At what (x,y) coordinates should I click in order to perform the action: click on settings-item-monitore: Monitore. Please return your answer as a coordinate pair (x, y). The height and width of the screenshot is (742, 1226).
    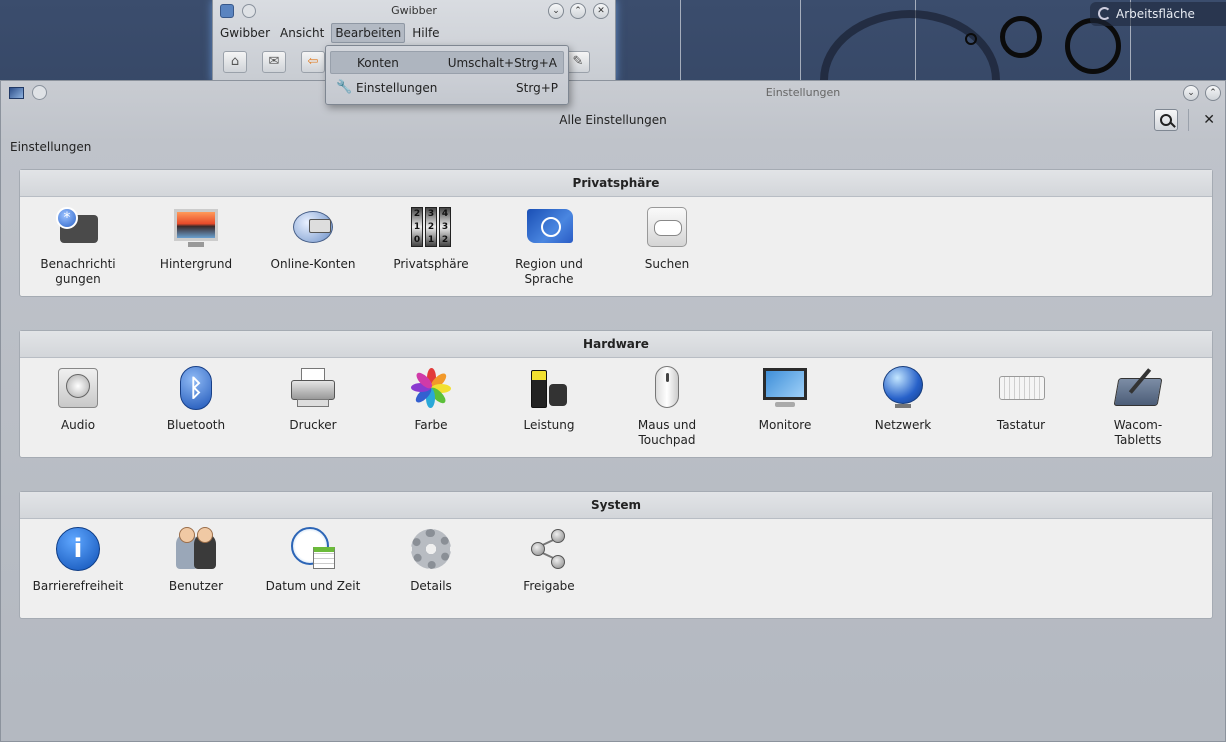
    Looking at the image, I should click on (785, 399).